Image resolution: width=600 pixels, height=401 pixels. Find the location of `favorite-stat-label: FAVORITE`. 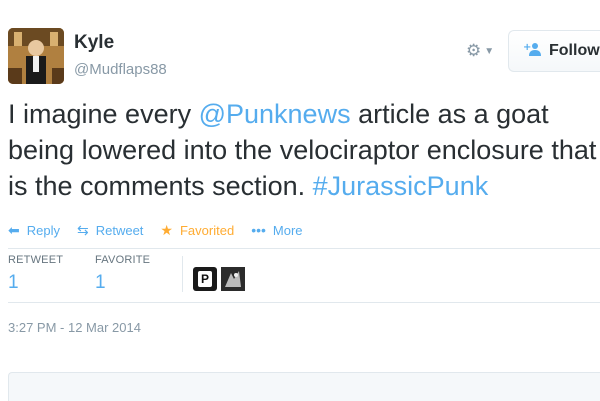

favorite-stat-label: FAVORITE is located at coordinates (123, 260).